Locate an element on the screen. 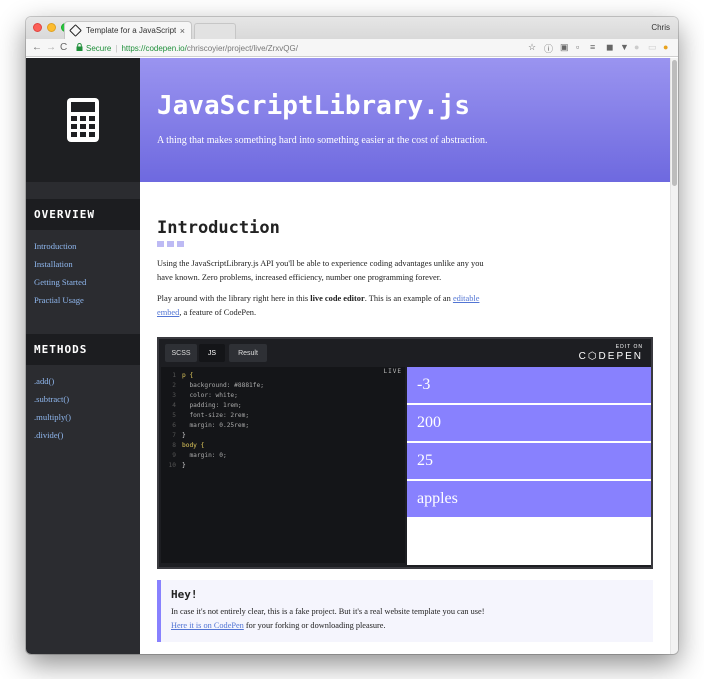 The width and height of the screenshot is (704, 679). line-number: 8 is located at coordinates (174, 445).